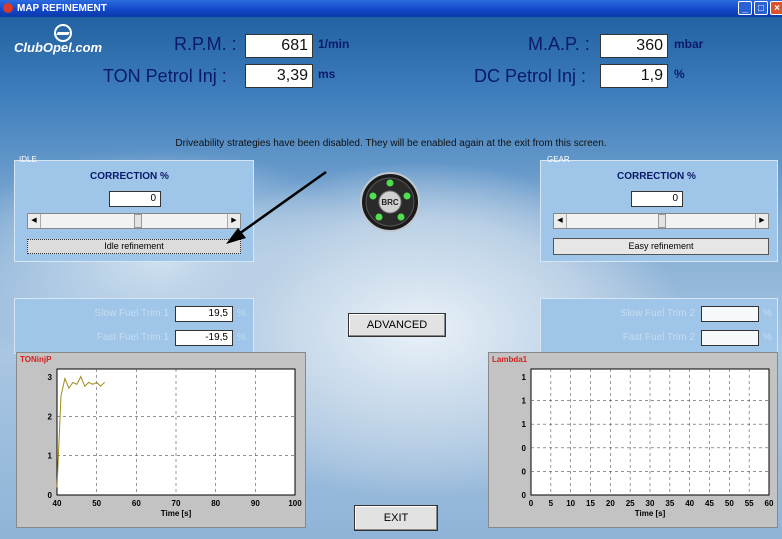 The image size is (782, 539). I want to click on toninjp-graph: TONinjP 40 50 60 70 80 90 100 3 2 1 0 Time [s], so click(161, 440).